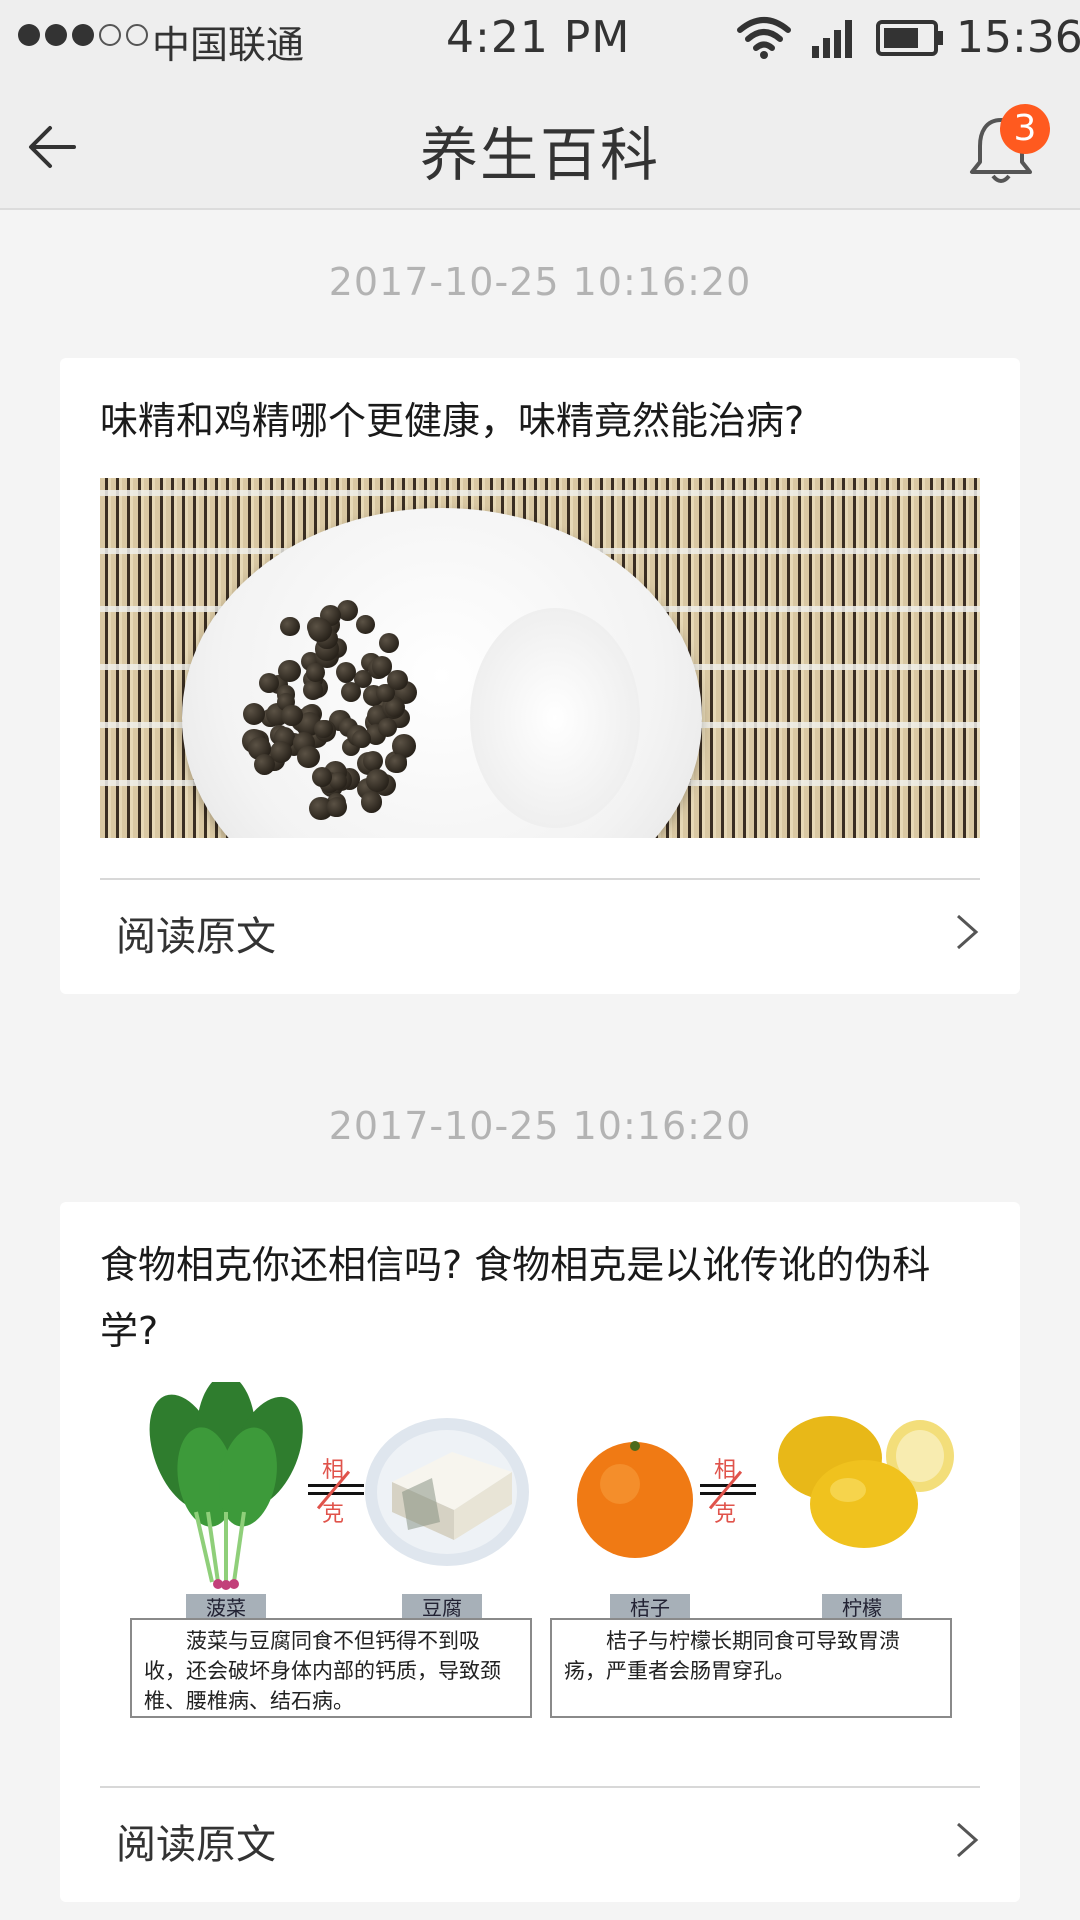 This screenshot has width=1080, height=1920. I want to click on page-title: 养生百科, so click(539, 155).